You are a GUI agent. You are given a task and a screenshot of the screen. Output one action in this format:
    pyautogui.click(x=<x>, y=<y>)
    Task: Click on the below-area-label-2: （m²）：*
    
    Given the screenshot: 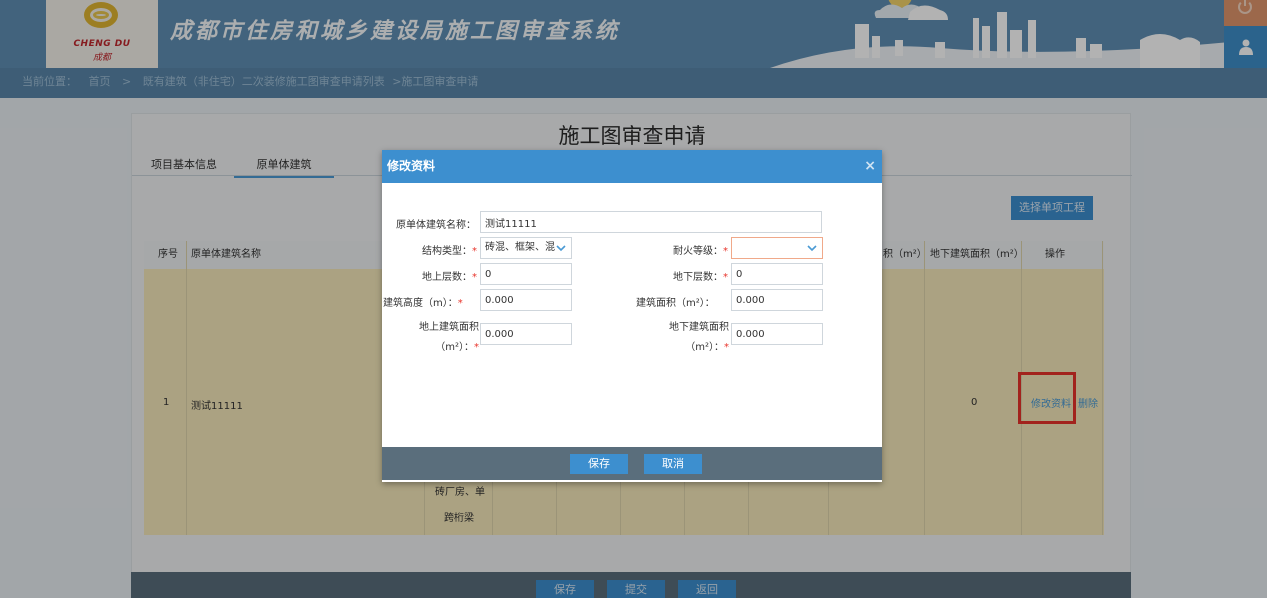 What is the action you would take?
    pyautogui.click(x=707, y=347)
    